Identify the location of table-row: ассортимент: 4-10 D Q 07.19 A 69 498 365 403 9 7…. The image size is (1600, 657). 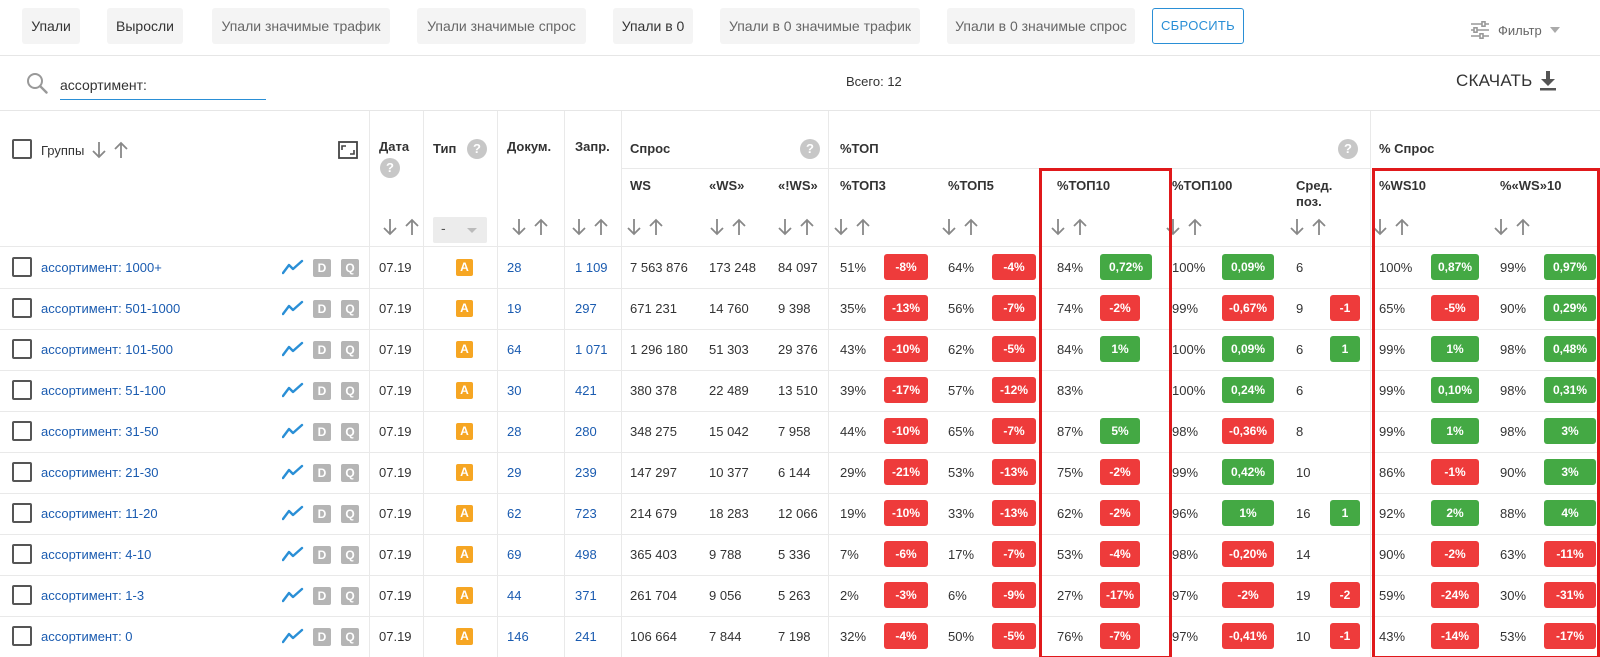
(800, 554).